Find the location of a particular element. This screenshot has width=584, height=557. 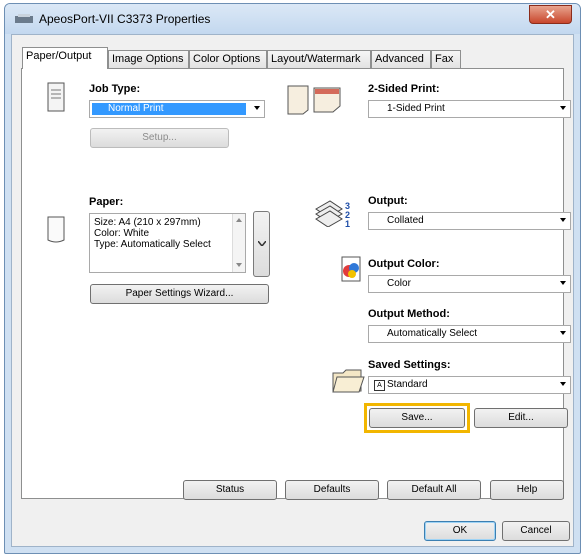

paper-color-text: Color: White is located at coordinates (122, 233).